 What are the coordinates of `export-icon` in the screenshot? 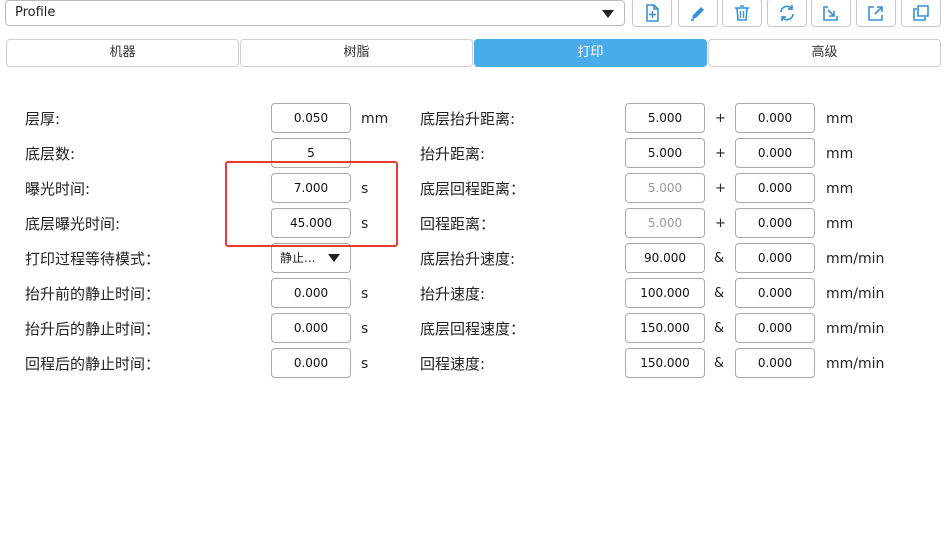 It's located at (875, 13).